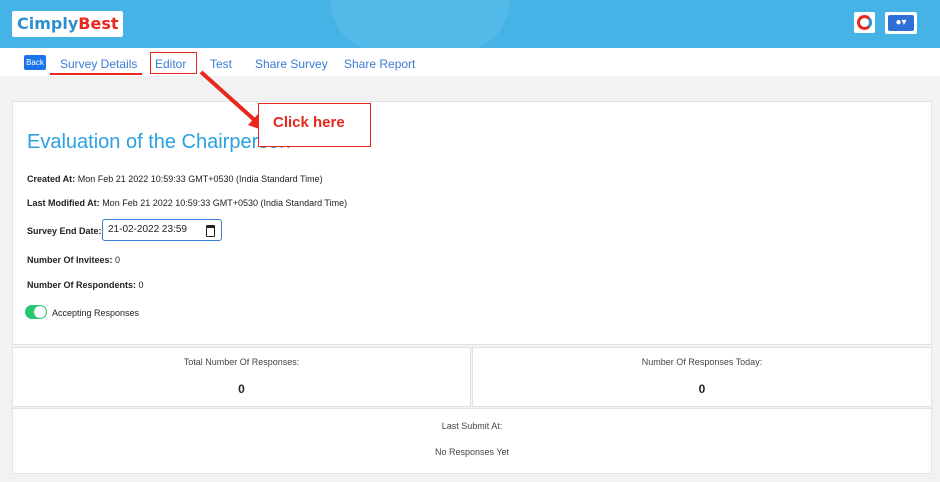  I want to click on annotation-arrow, so click(233, 101).